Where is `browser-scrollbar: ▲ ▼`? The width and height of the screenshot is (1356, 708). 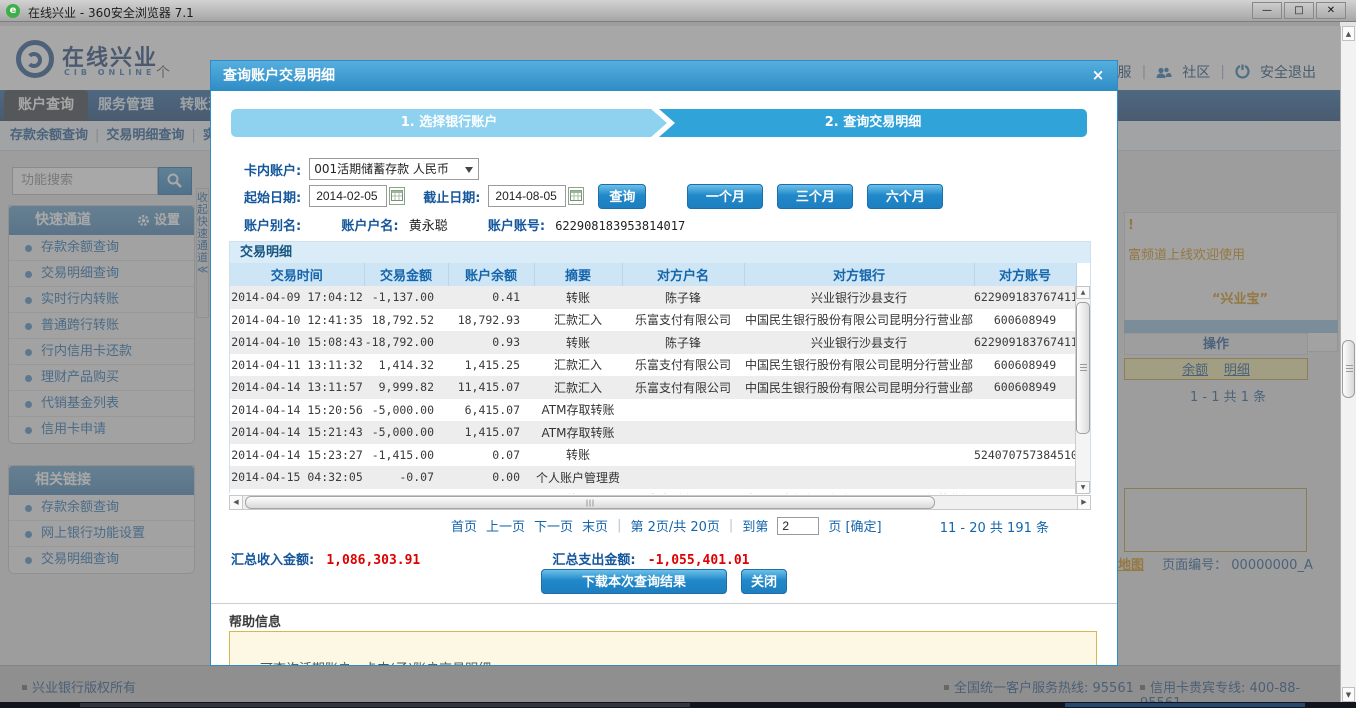 browser-scrollbar: ▲ ▼ is located at coordinates (1348, 364).